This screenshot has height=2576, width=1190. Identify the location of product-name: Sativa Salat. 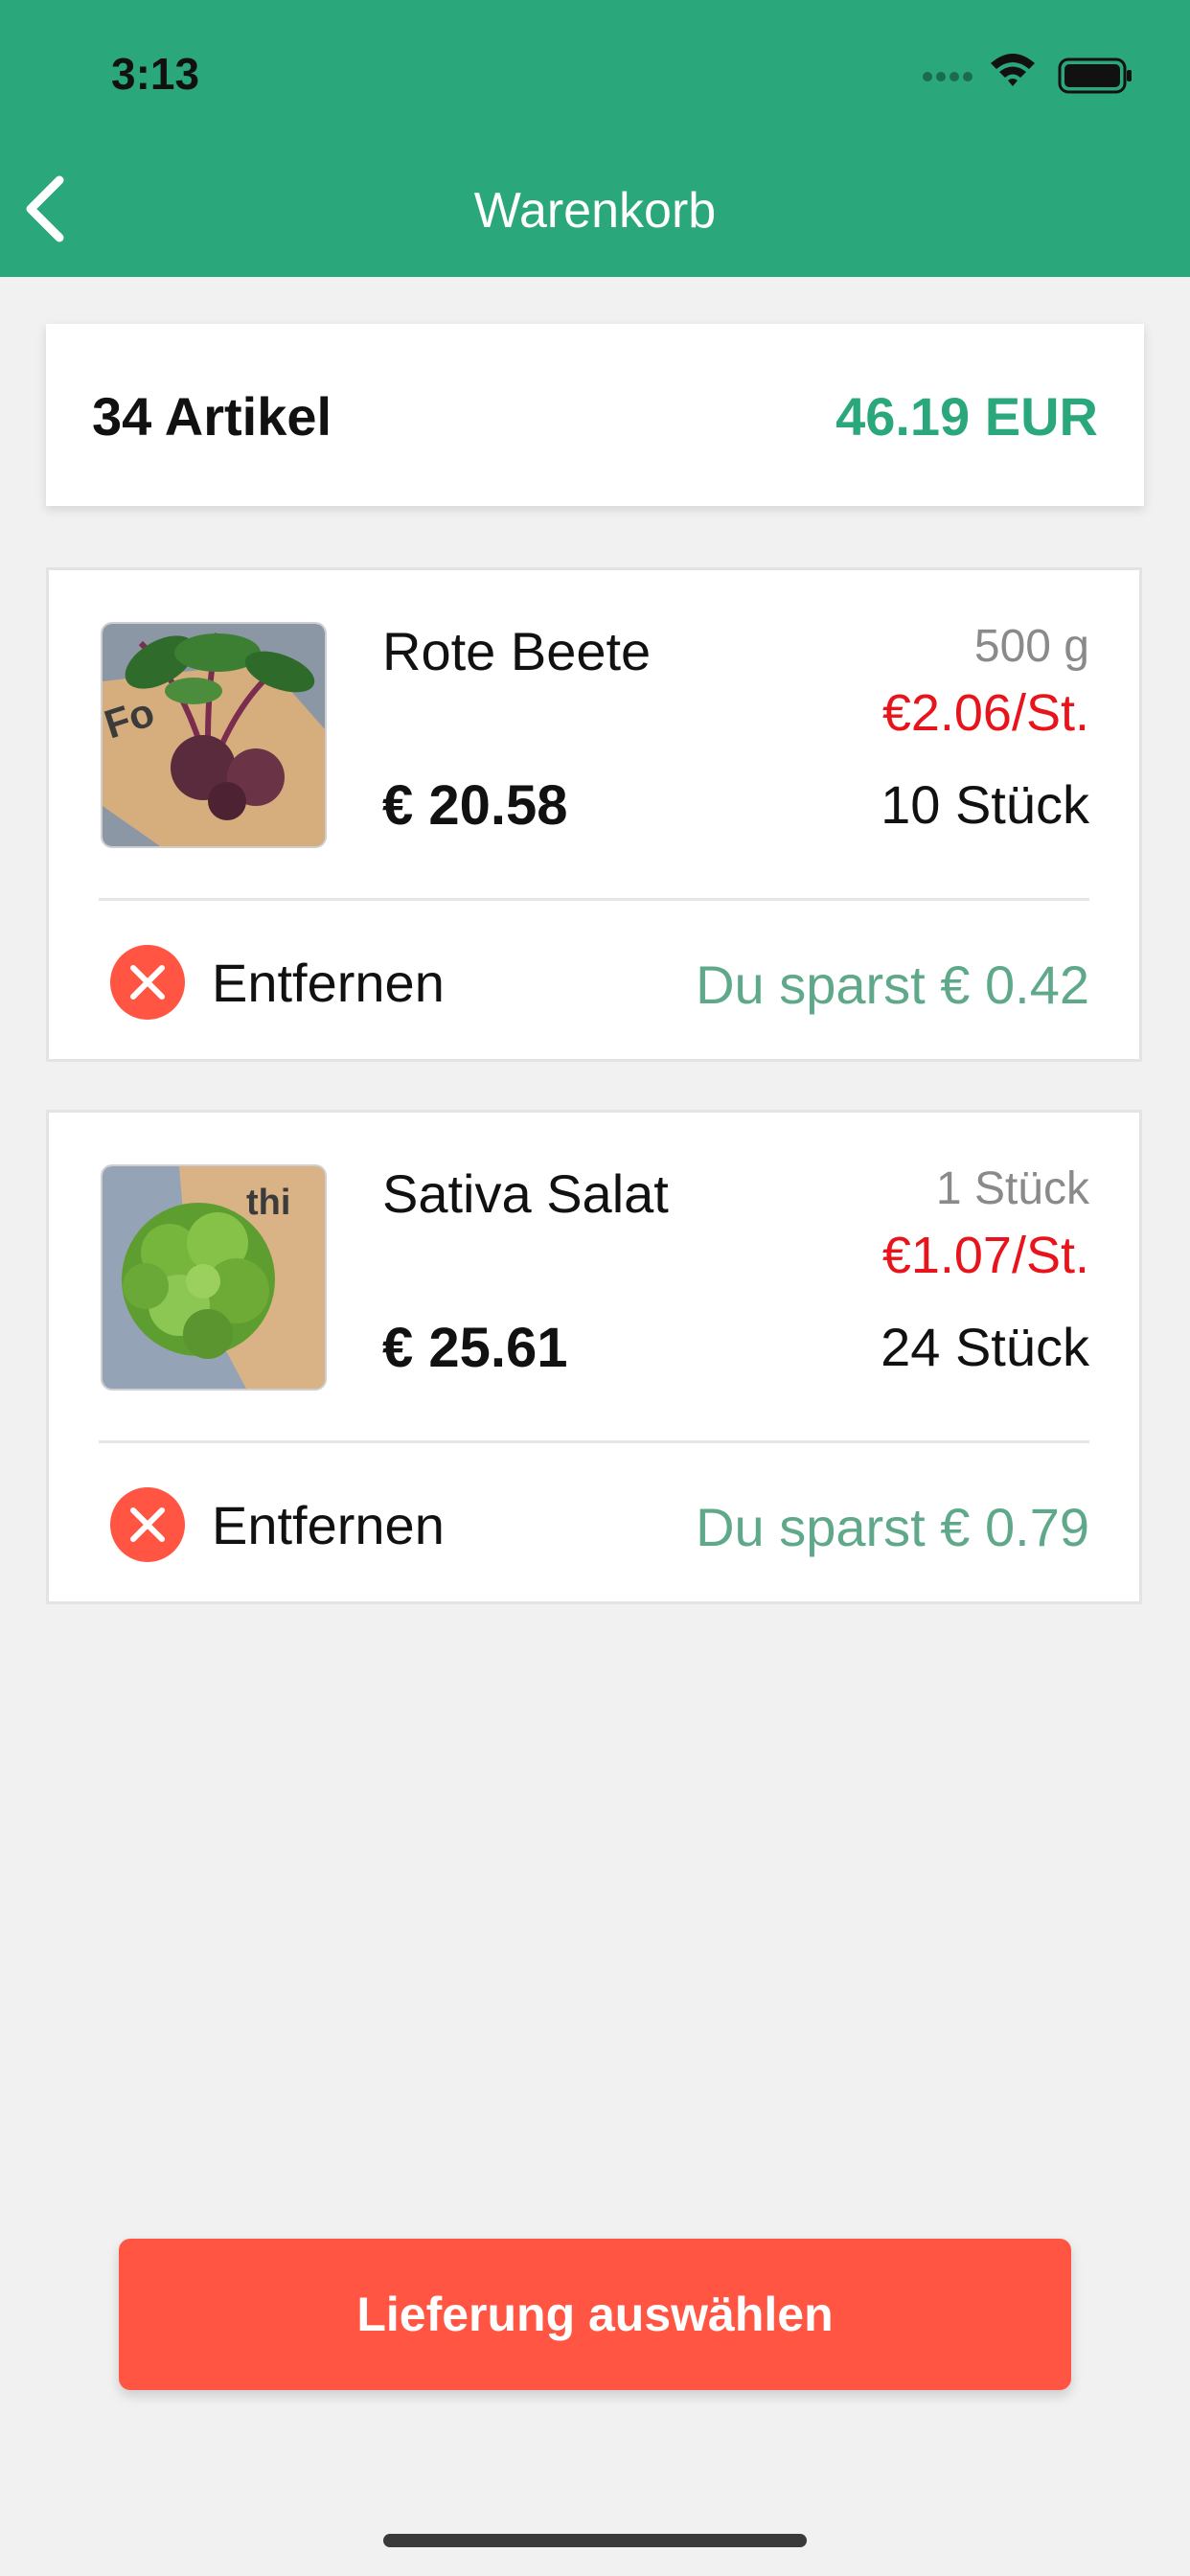
(526, 1193).